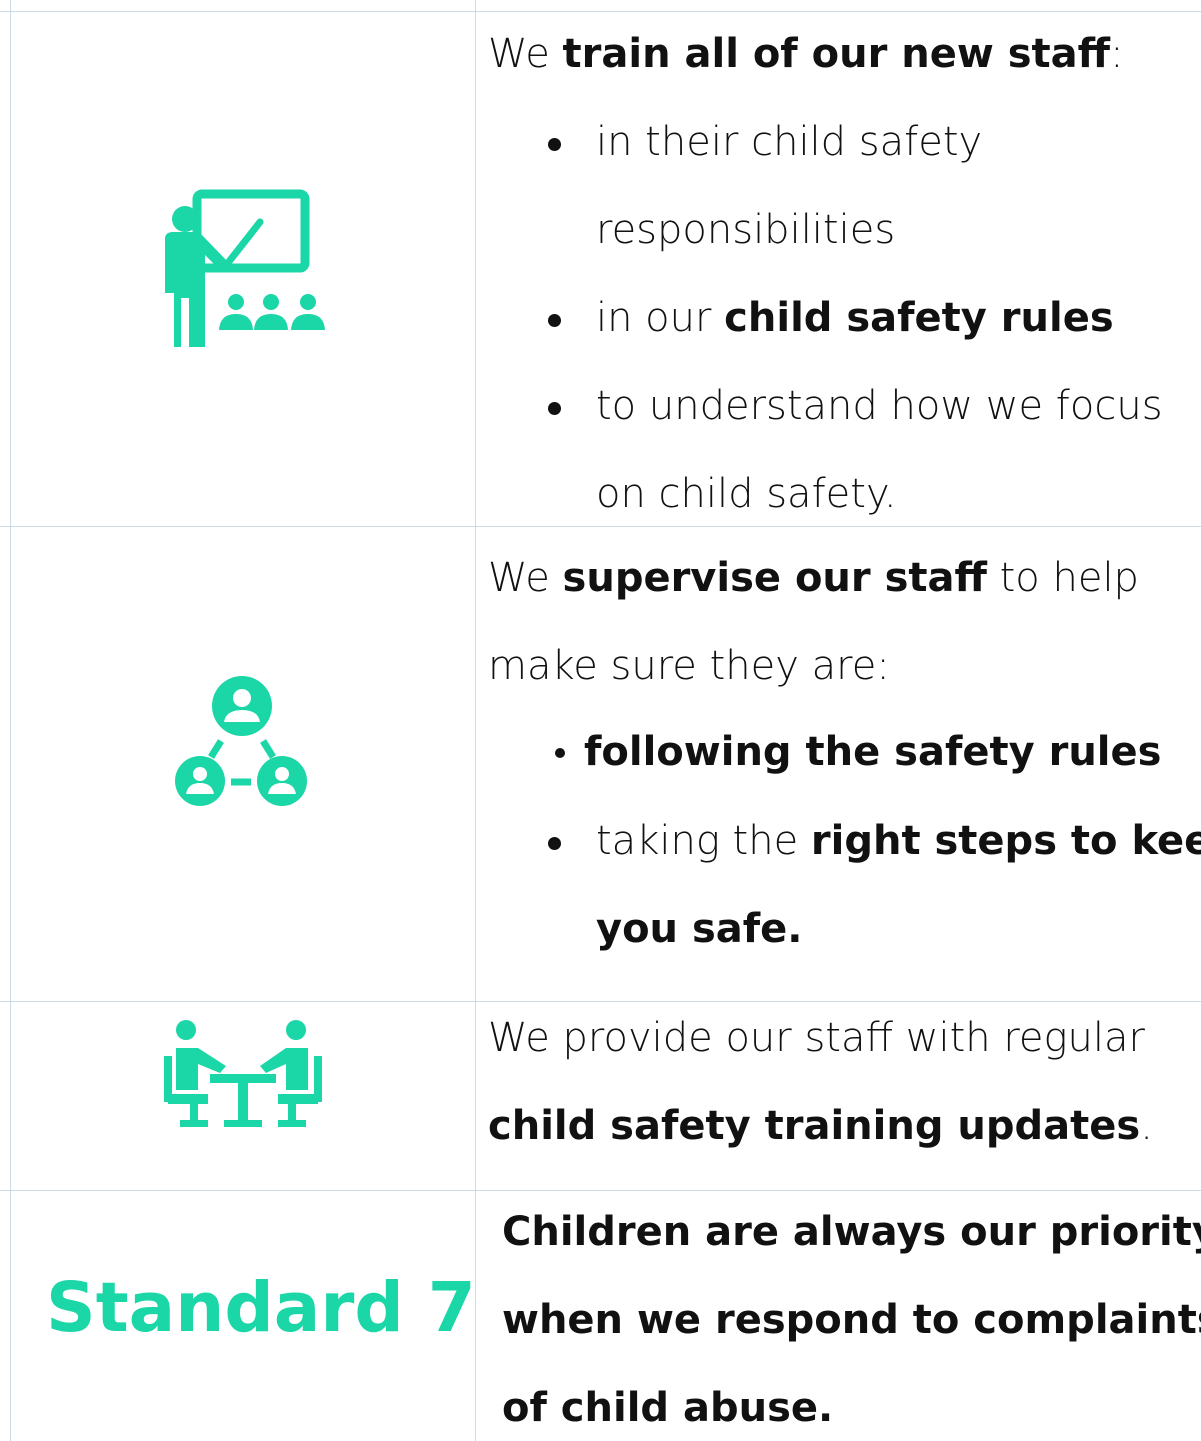  Describe the element at coordinates (243, 1073) in the screenshot. I see `training-meeting-icon` at that location.